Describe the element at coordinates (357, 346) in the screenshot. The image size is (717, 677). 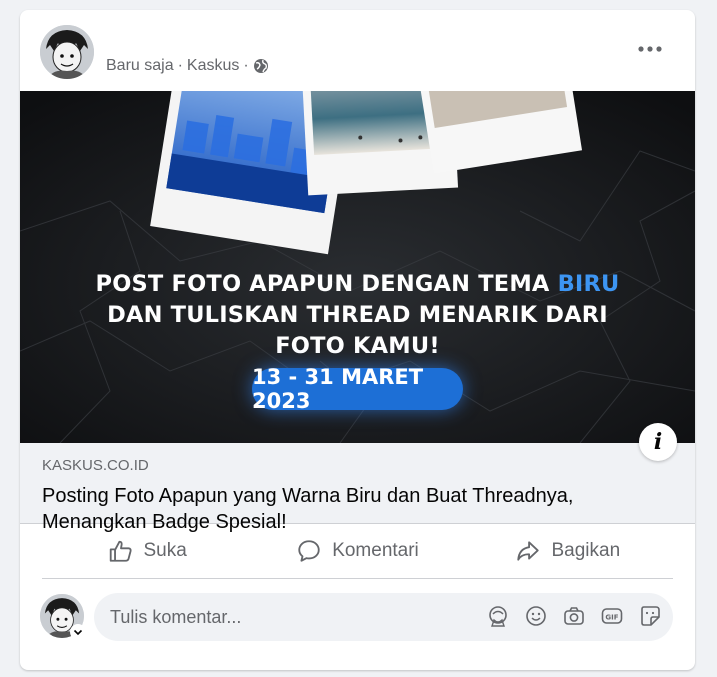
I see `banner-line3: FOTO KAMU!` at that location.